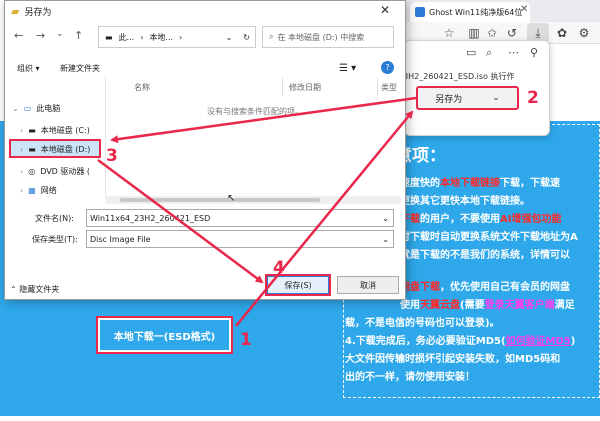 This screenshot has width=600, height=421. What do you see at coordinates (279, 268) in the screenshot?
I see `step-number-4: 4` at bounding box center [279, 268].